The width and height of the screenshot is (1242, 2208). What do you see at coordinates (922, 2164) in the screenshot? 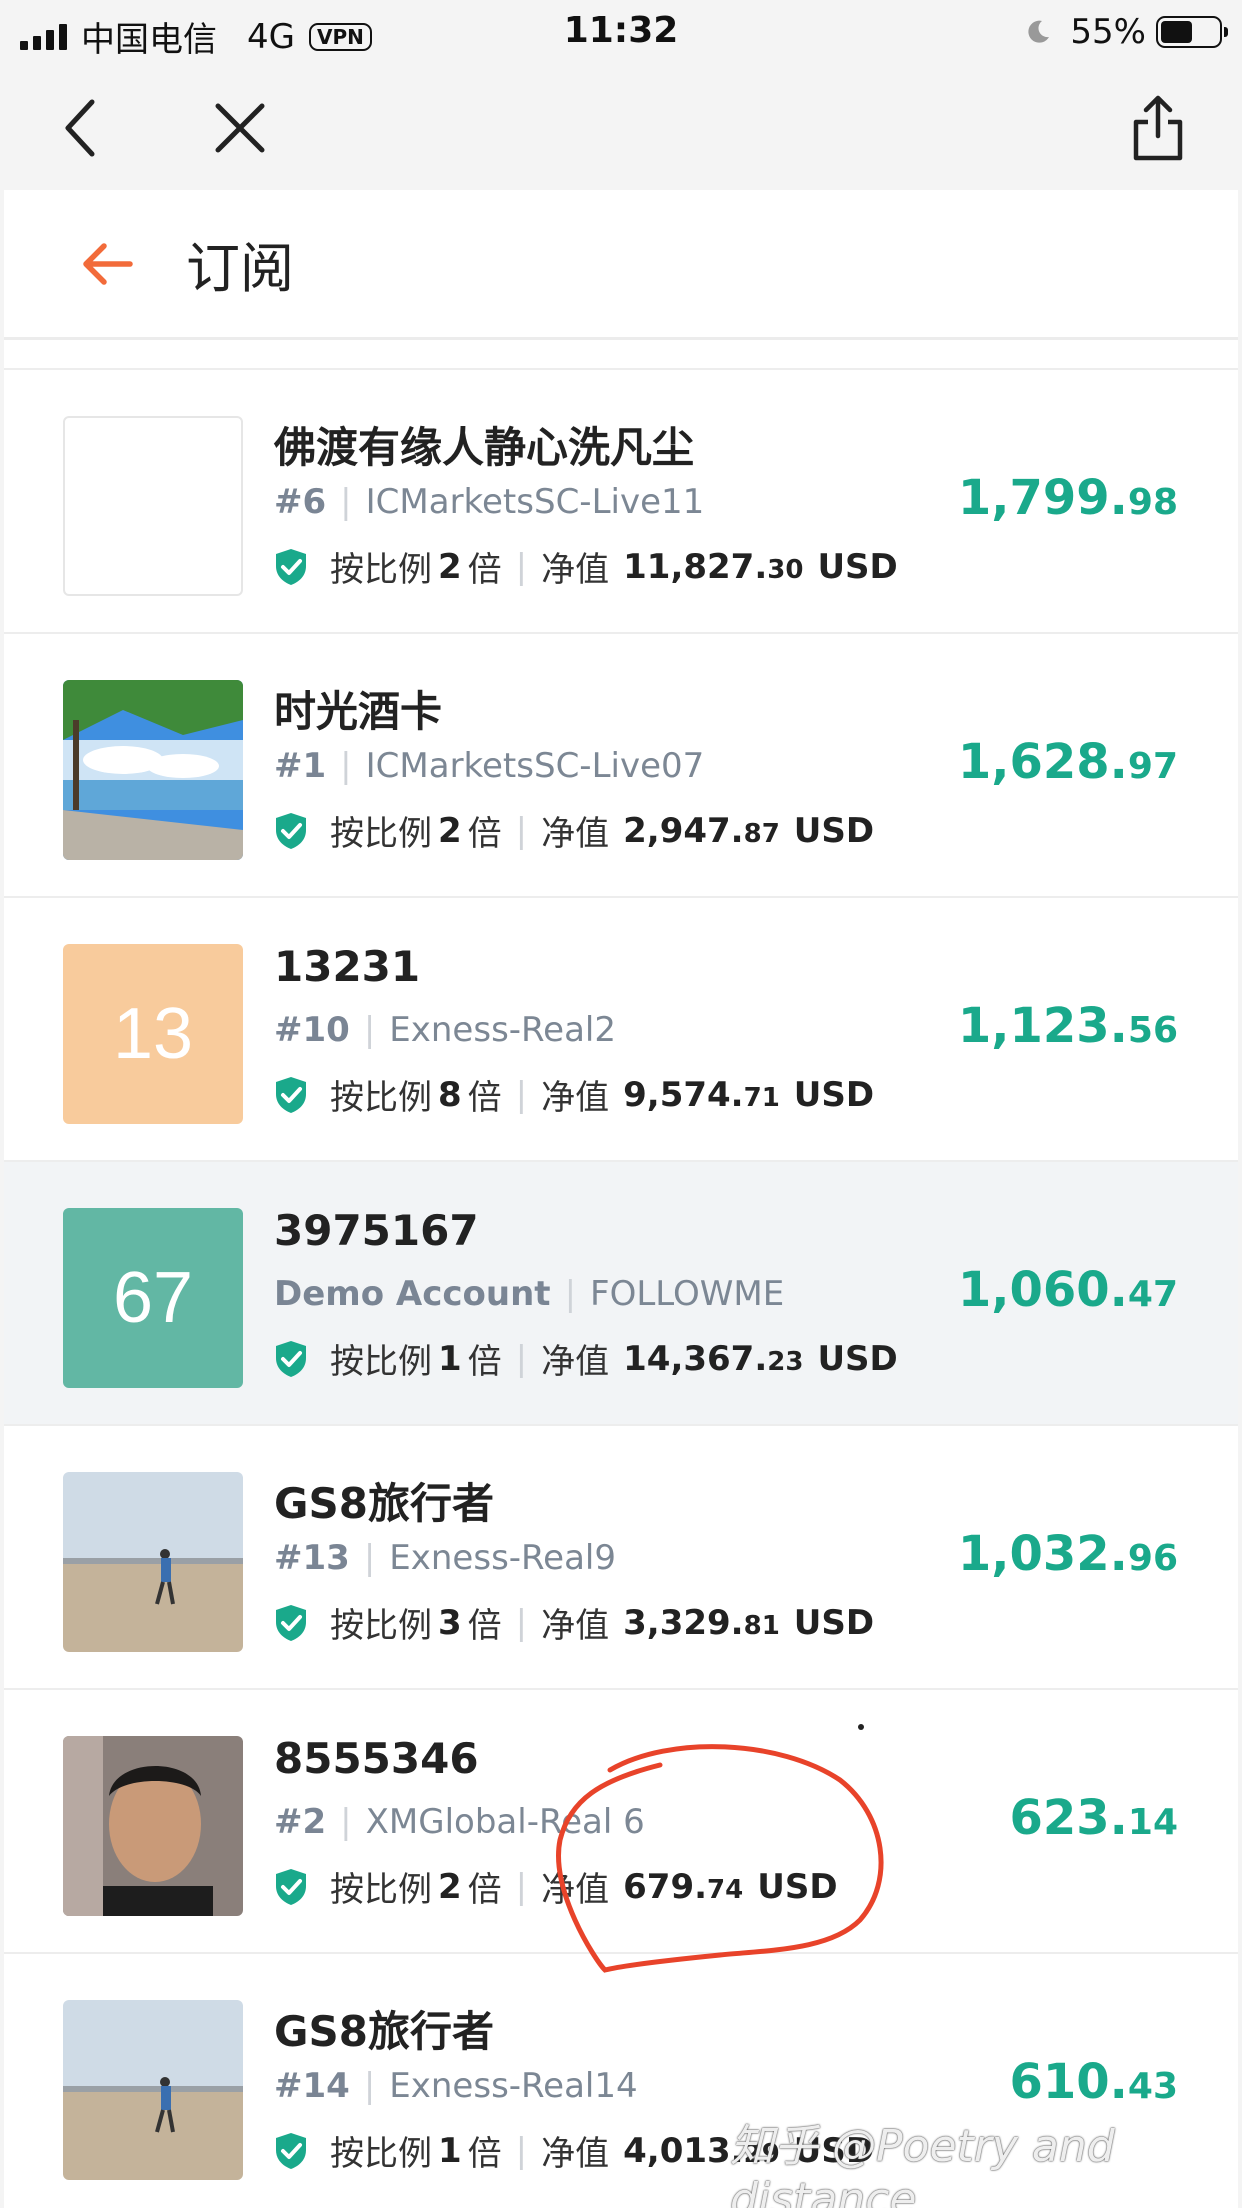
I see `watermark: 知乎 @Poetry and distance` at bounding box center [922, 2164].